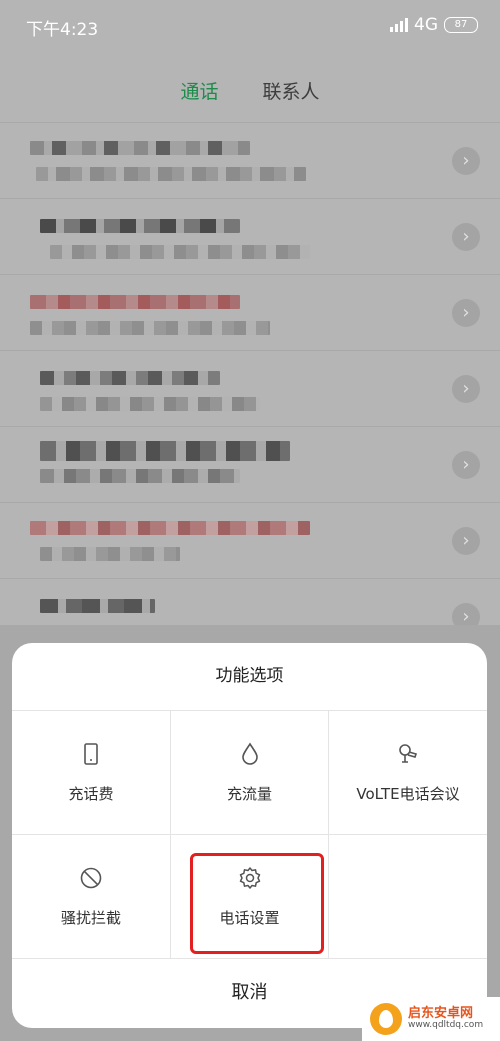  I want to click on tab-calls: 通话, so click(199, 90).